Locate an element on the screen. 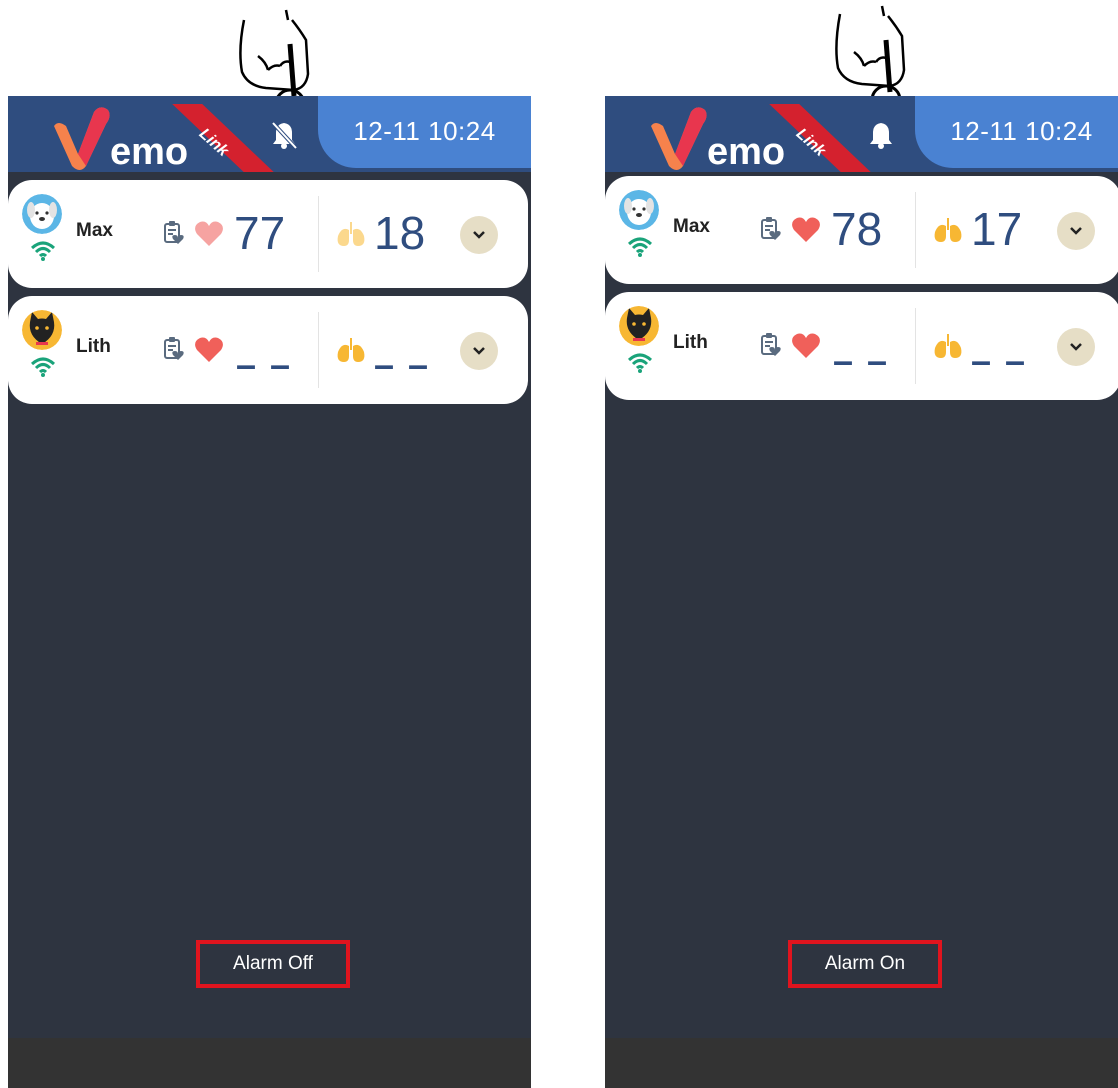 This screenshot has width=1118, height=1088. alarm-status-text: Alarm On is located at coordinates (865, 963).